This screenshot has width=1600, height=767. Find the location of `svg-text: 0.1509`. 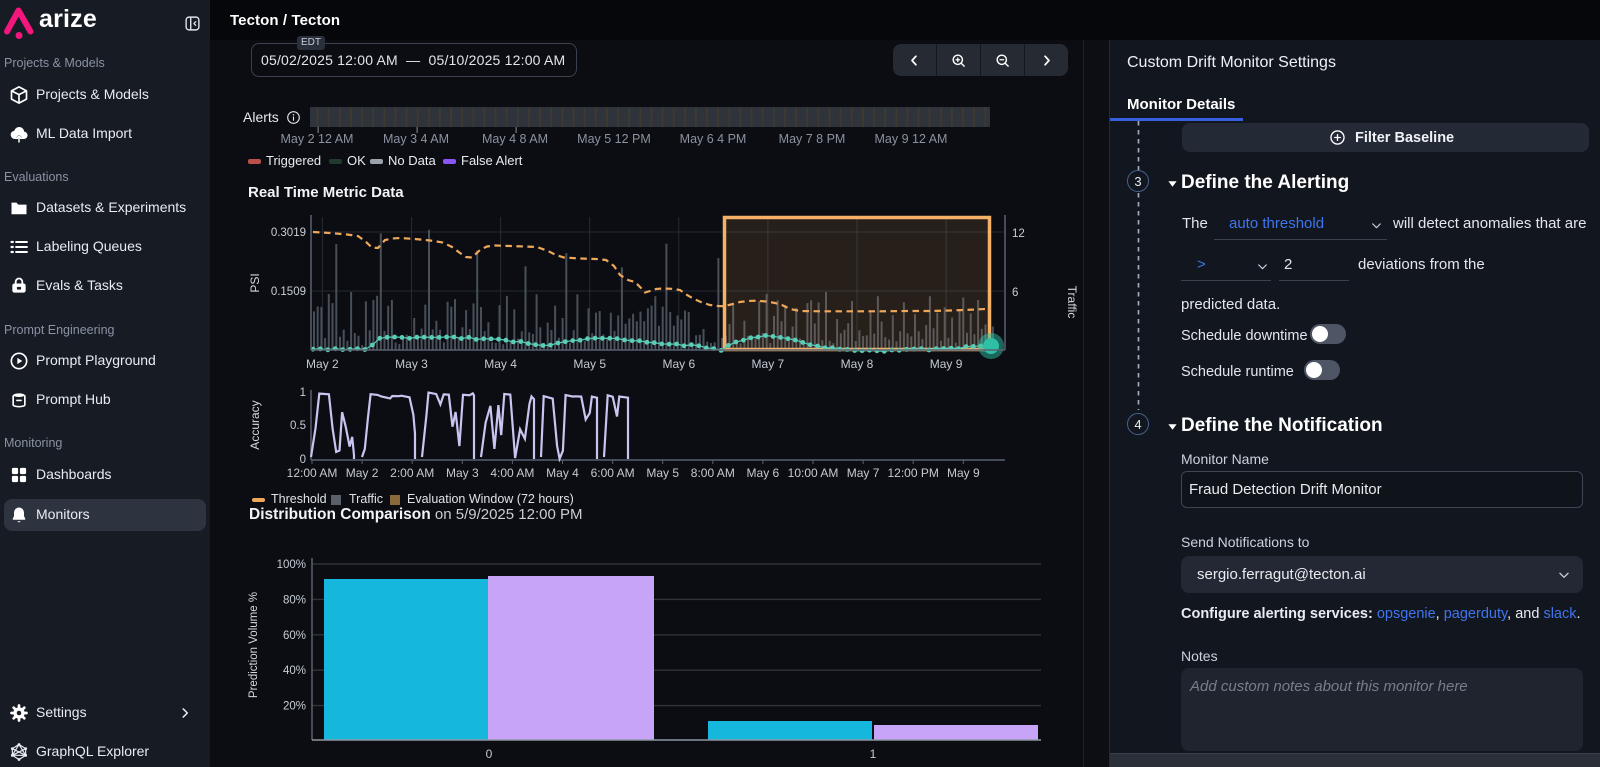

svg-text: 0.1509 is located at coordinates (288, 292).